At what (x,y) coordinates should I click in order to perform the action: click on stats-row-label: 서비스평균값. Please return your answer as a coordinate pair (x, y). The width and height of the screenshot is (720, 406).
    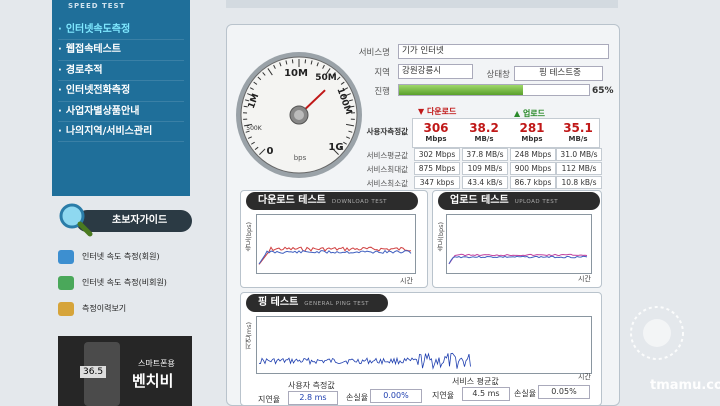
    Looking at the image, I should click on (382, 155).